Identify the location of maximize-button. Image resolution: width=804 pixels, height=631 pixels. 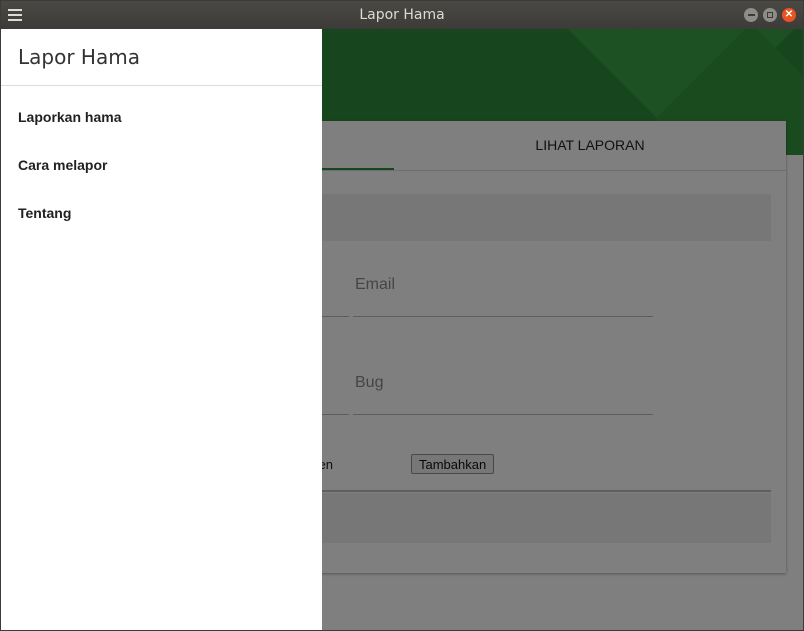
(770, 15).